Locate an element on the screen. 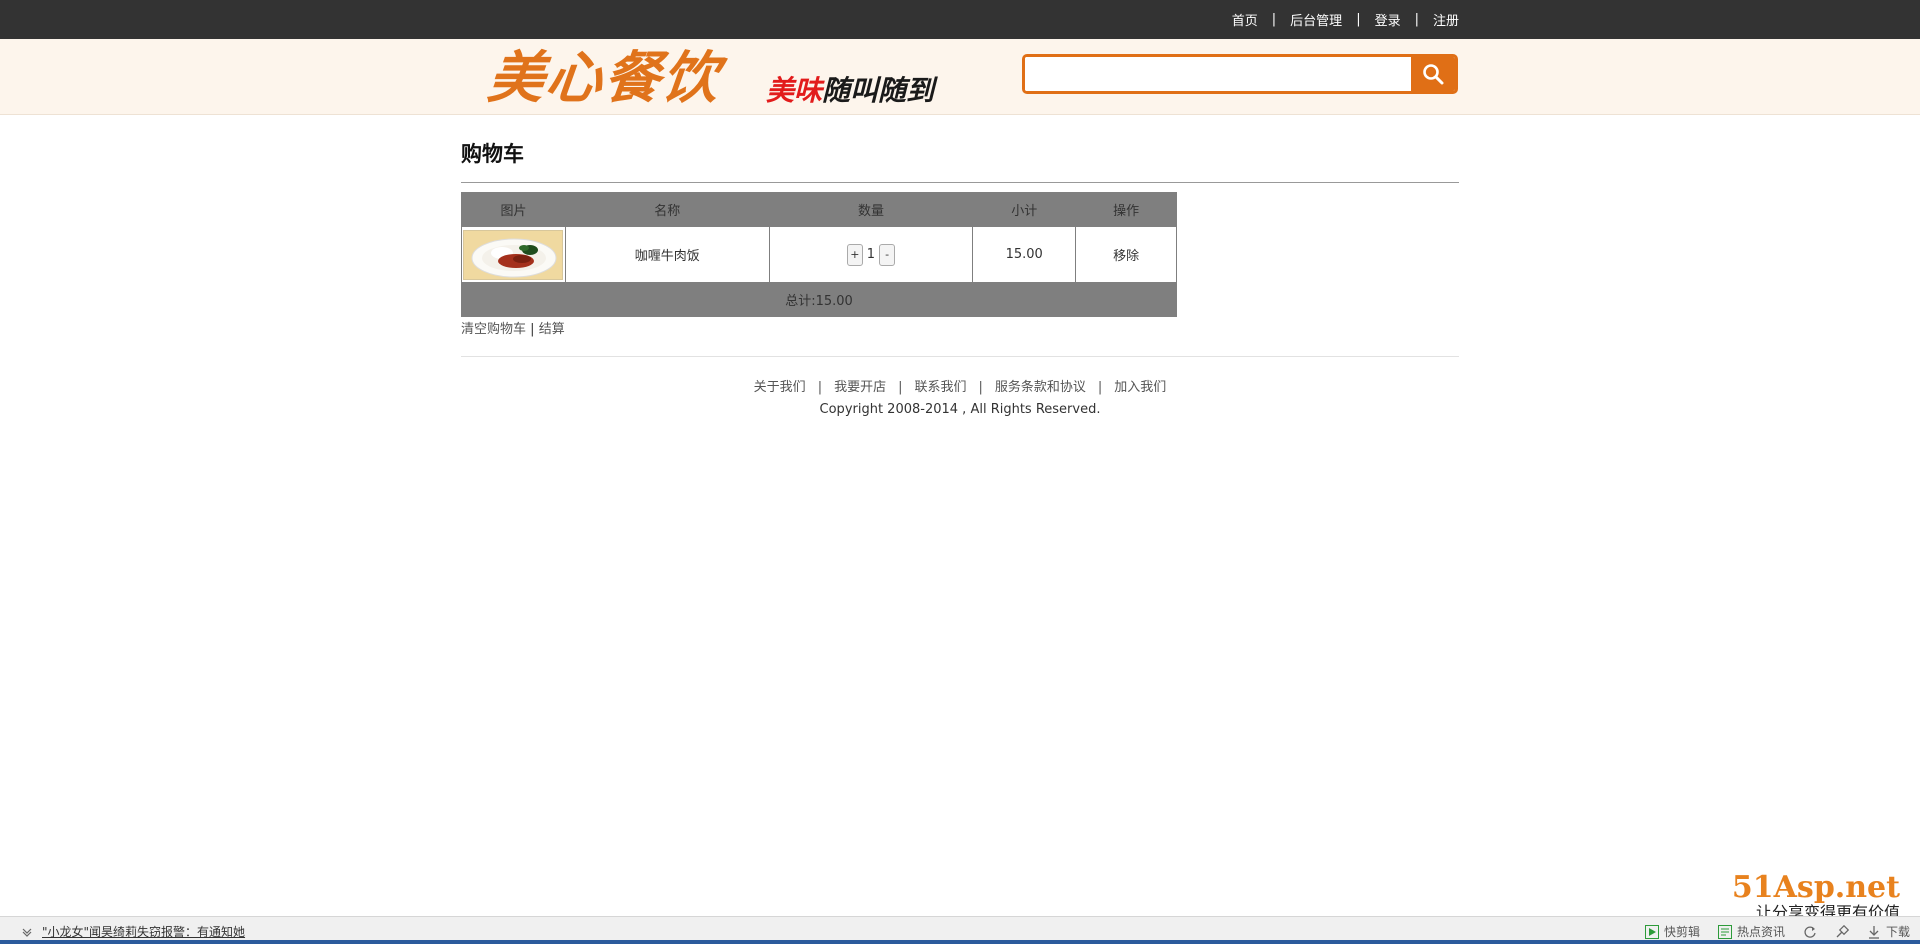 The image size is (1920, 944). column-header-name: 名称 is located at coordinates (667, 209).